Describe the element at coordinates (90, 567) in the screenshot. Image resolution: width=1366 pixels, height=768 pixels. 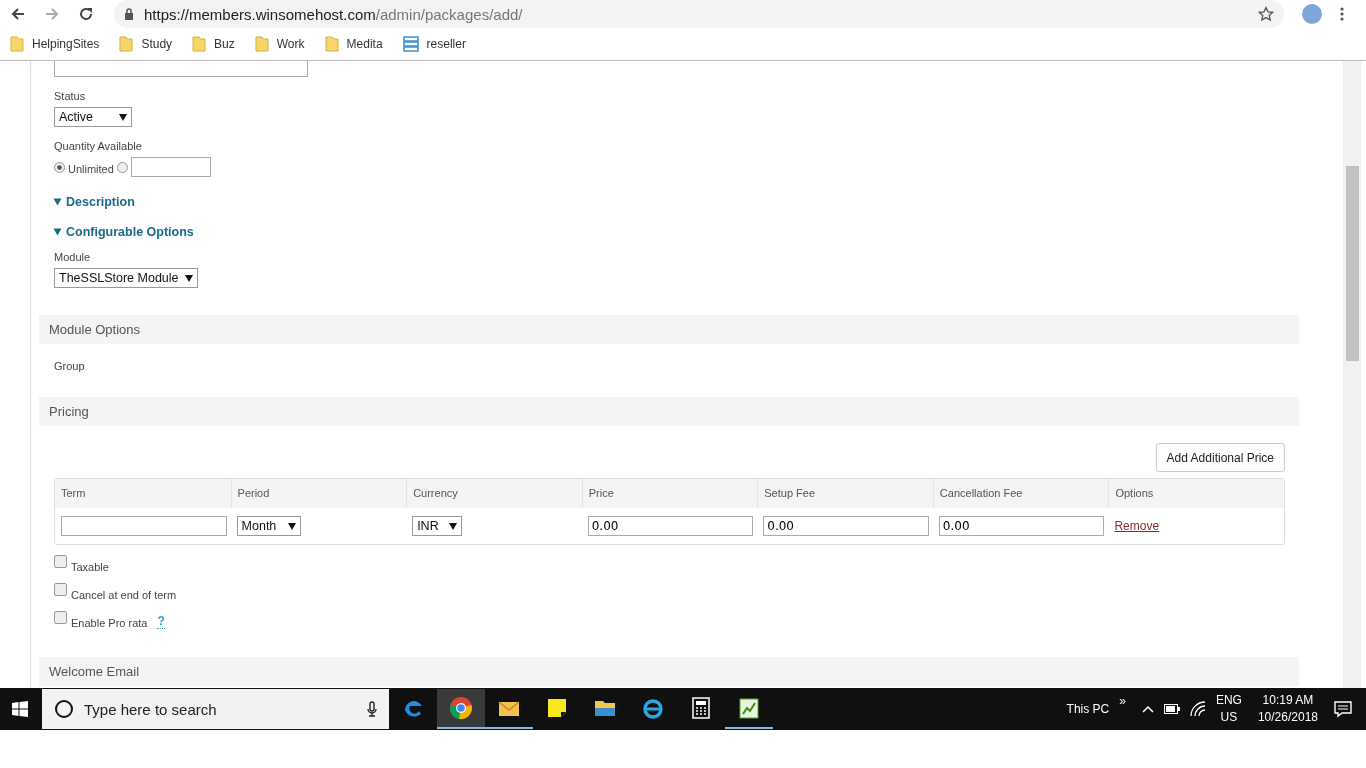
I see `checkbox-label: Taxable` at that location.